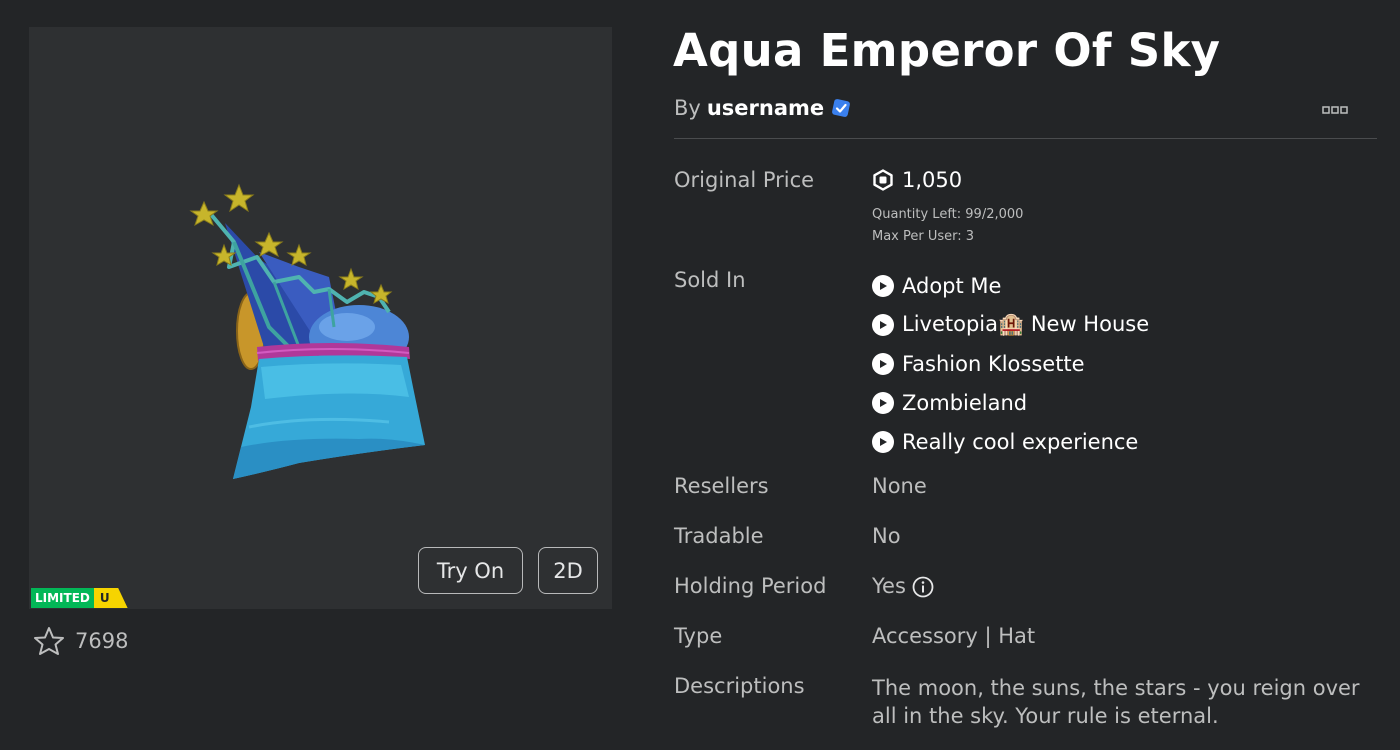 The height and width of the screenshot is (750, 1400). What do you see at coordinates (710, 280) in the screenshot?
I see `sold-in-label: Sold In` at bounding box center [710, 280].